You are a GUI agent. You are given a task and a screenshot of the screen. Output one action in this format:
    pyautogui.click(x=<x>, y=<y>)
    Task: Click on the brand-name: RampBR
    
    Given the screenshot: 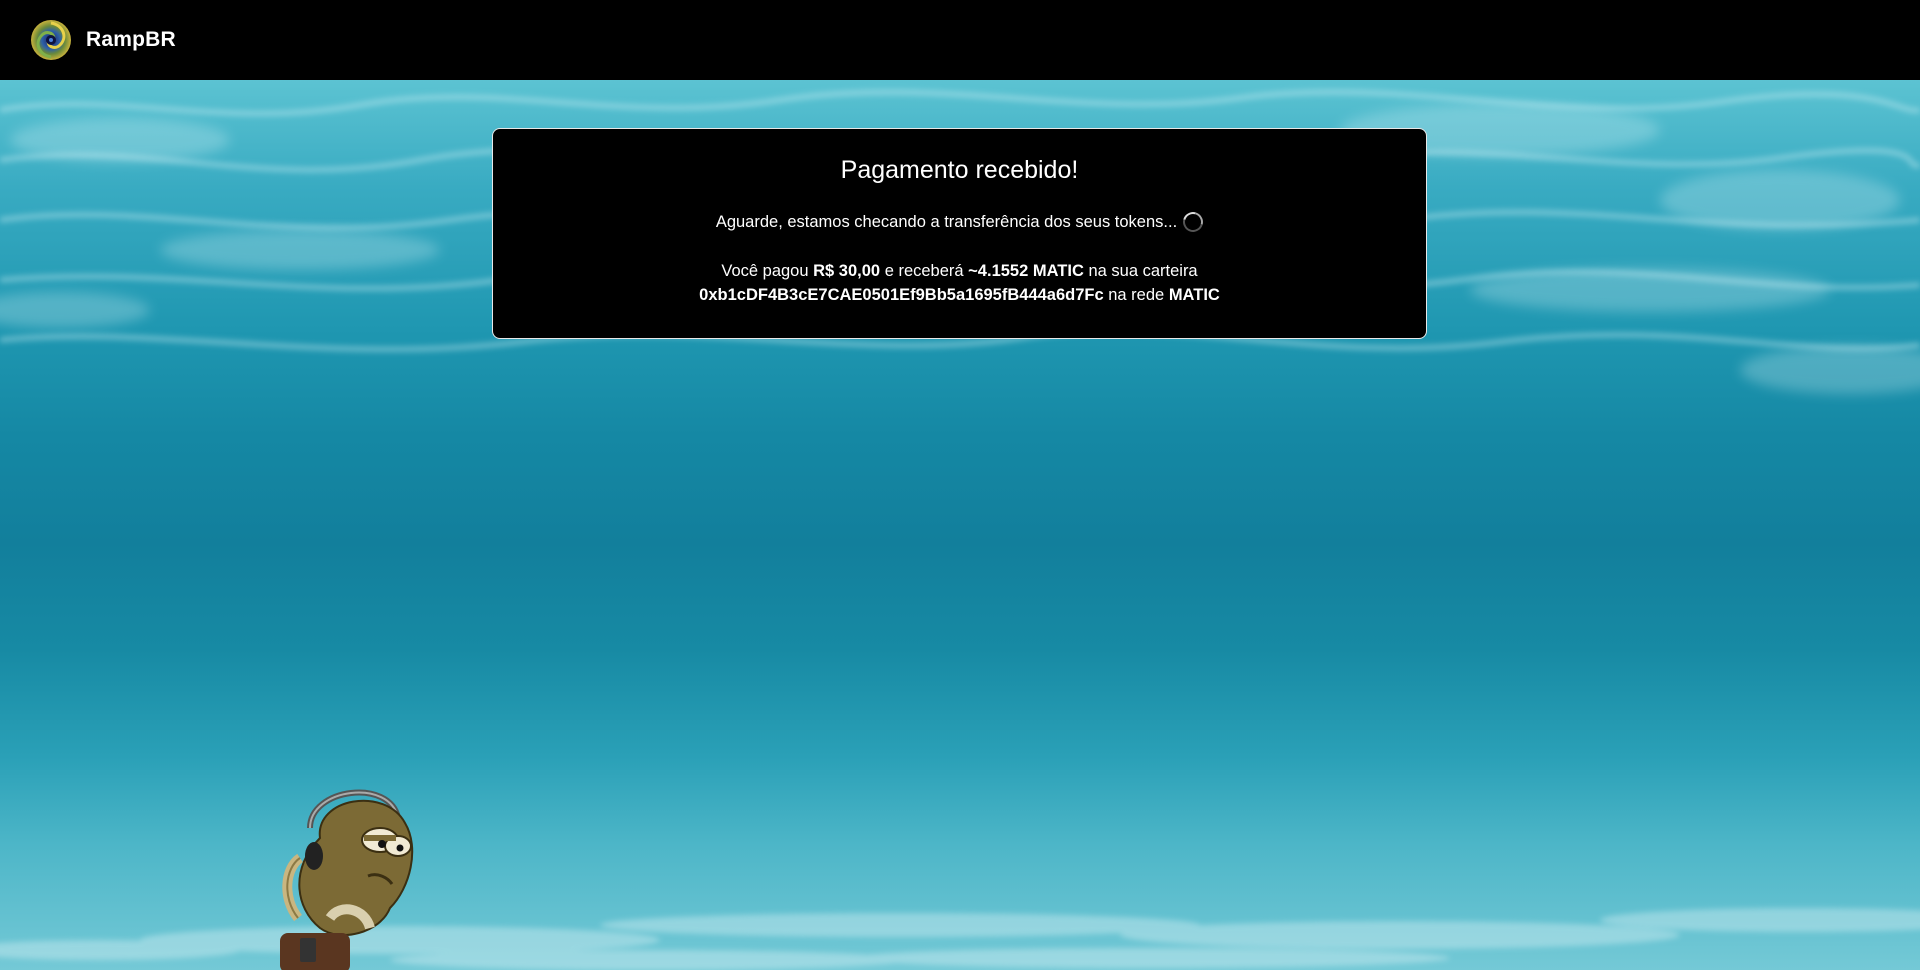 What is the action you would take?
    pyautogui.click(x=131, y=40)
    